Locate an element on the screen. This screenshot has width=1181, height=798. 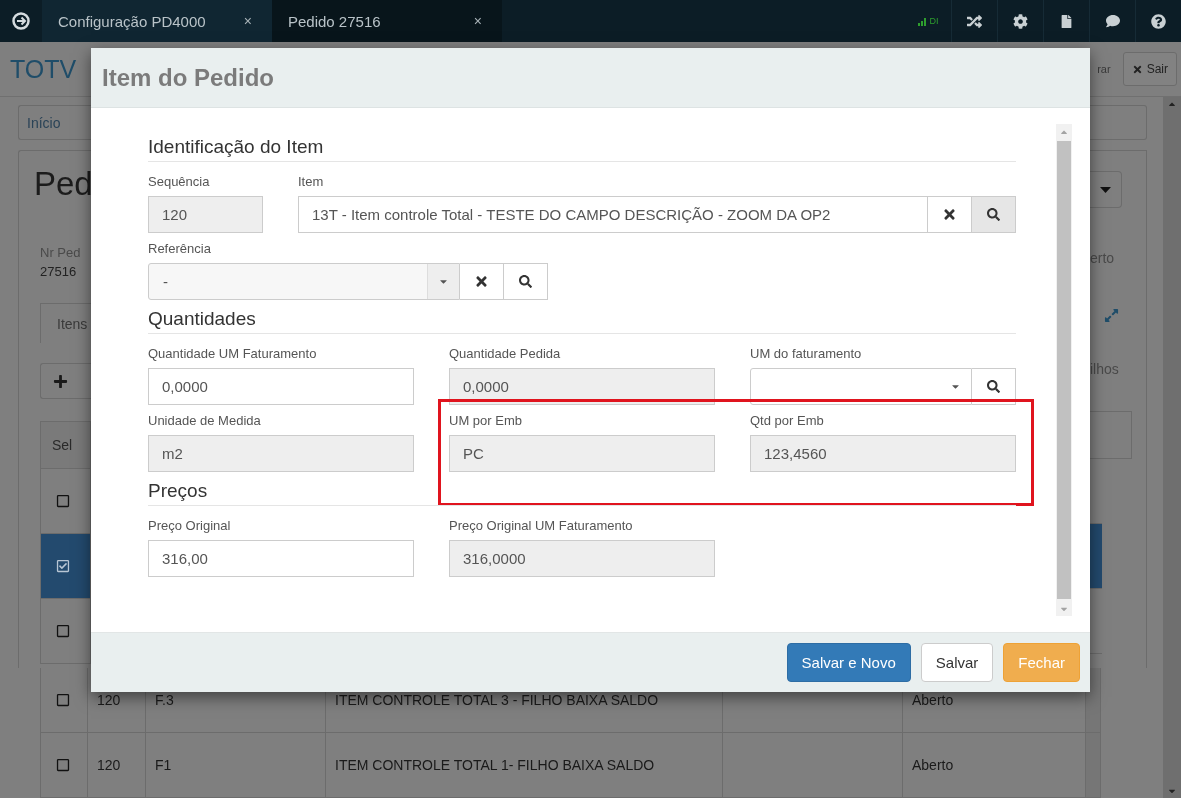
field-label: Unidade de Medida is located at coordinates (205, 420).